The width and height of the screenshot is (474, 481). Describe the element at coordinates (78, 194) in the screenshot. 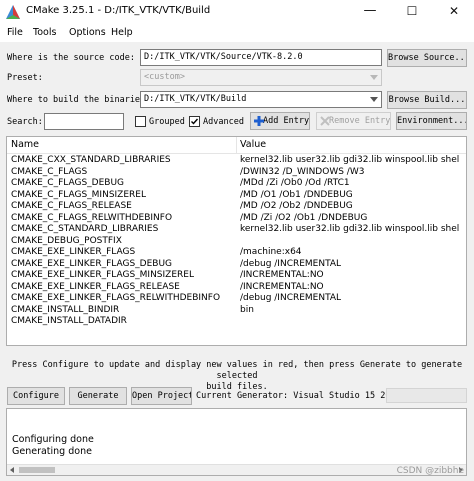

I see `cell-name: CMAKE_C_FLAGS_MINSIZEREL` at that location.